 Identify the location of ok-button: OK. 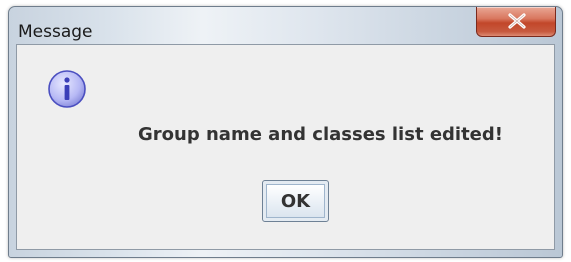
(295, 201).